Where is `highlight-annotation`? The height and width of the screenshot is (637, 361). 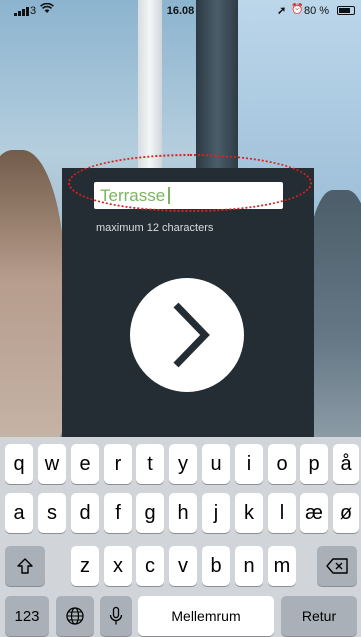 highlight-annotation is located at coordinates (190, 183).